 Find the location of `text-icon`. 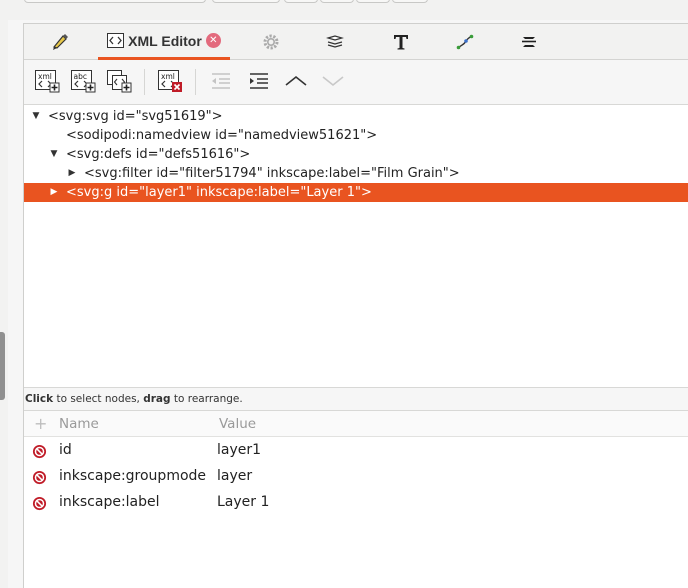

text-icon is located at coordinates (401, 42).